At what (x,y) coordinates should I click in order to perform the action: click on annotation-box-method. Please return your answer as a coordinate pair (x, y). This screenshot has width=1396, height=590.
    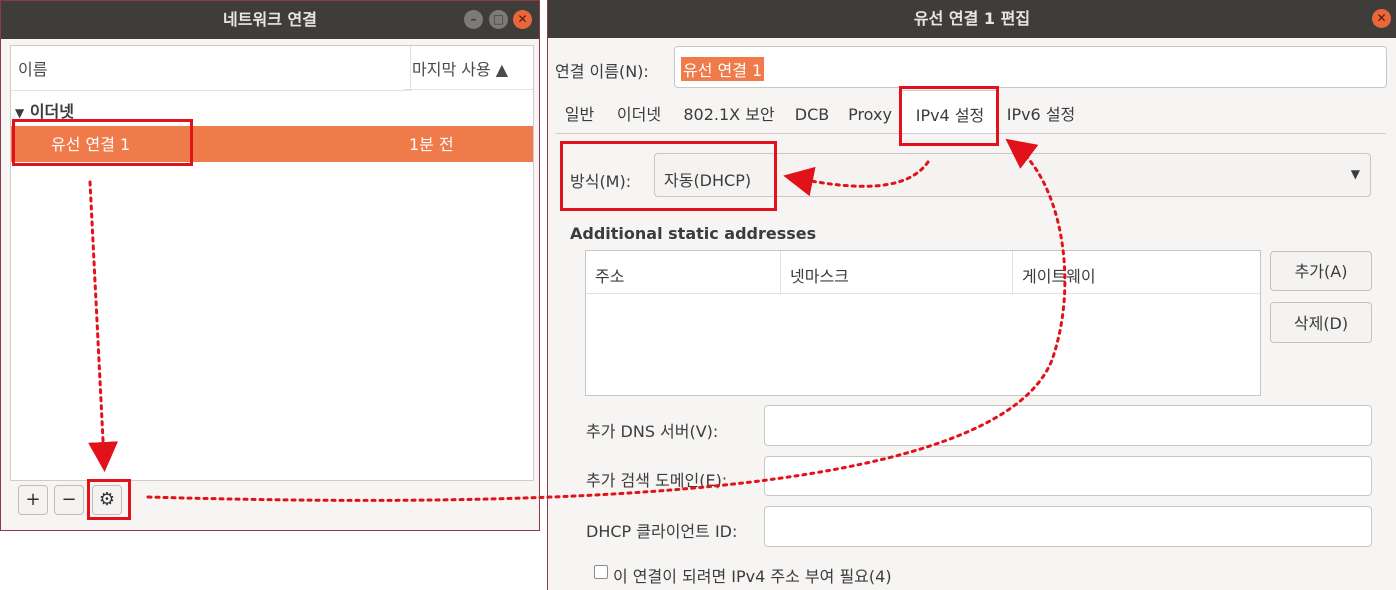
    Looking at the image, I should click on (668, 176).